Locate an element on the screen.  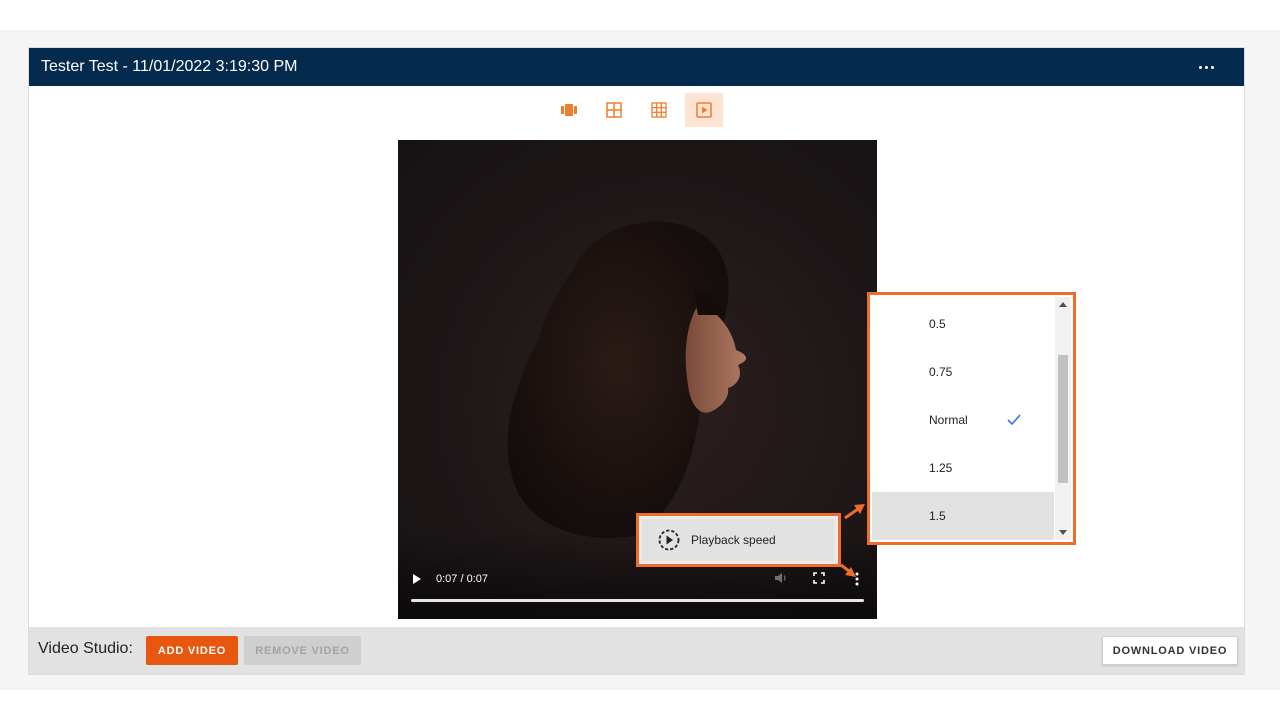
playback-speed-label: Playback speed is located at coordinates (733, 540).